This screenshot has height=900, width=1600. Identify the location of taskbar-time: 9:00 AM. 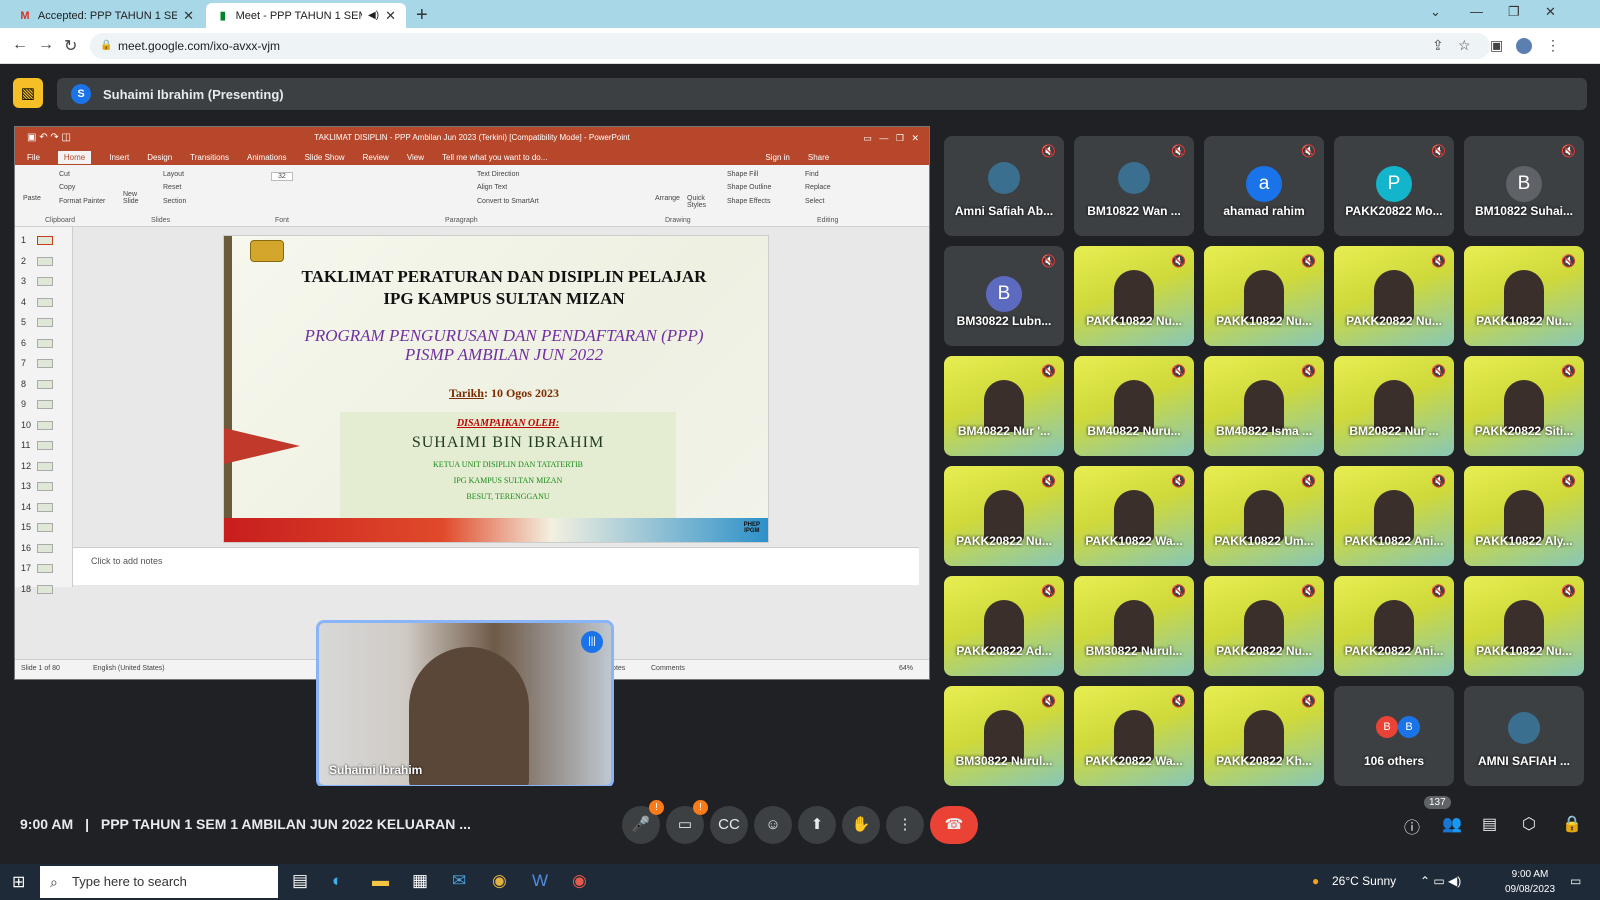
(1530, 874).